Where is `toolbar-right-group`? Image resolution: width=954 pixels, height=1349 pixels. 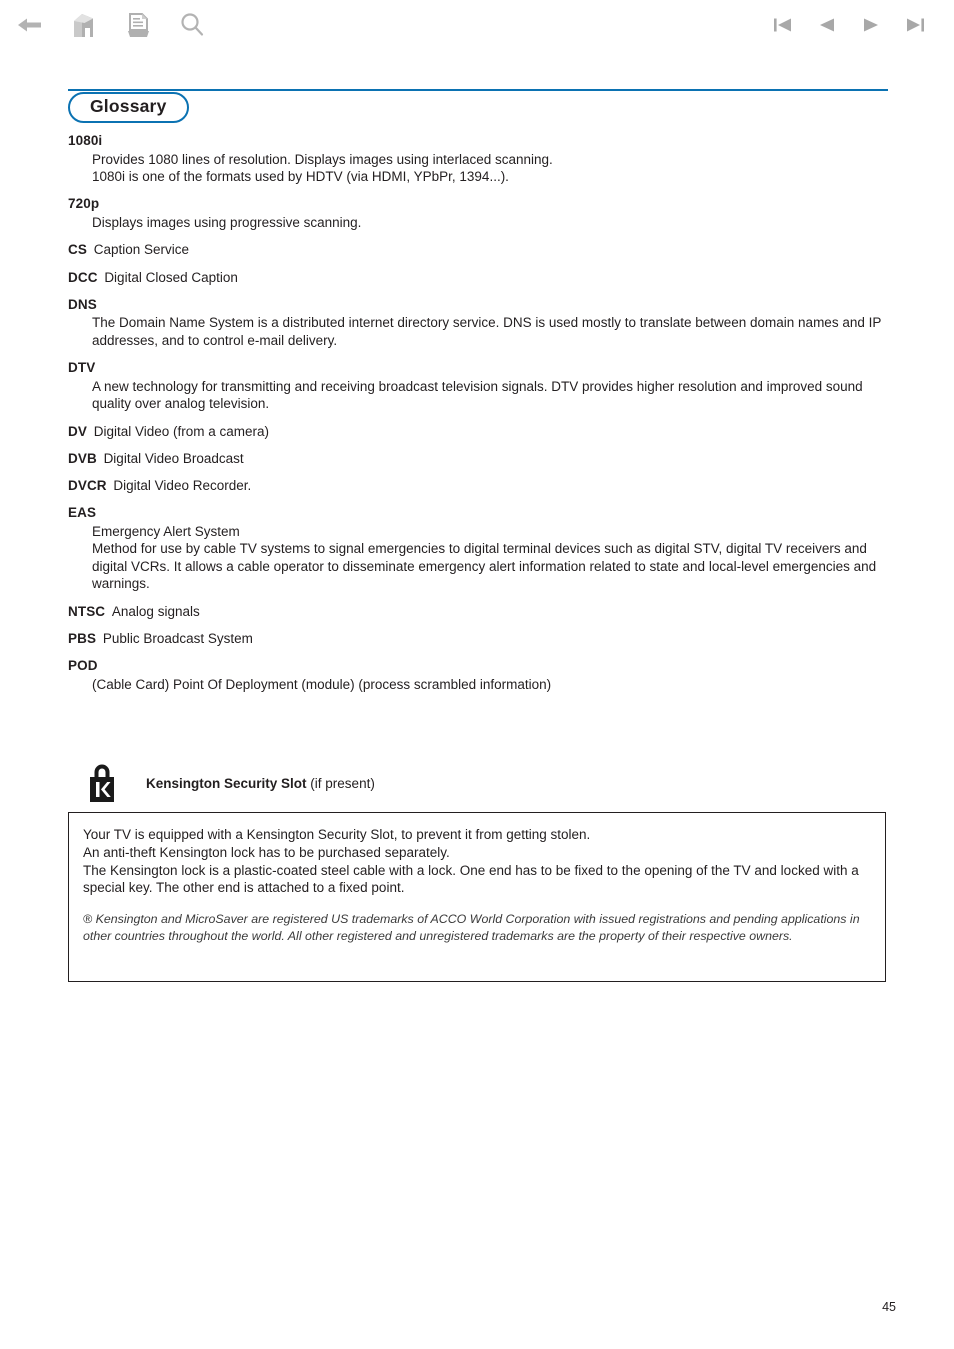
toolbar-right-group is located at coordinates (849, 25).